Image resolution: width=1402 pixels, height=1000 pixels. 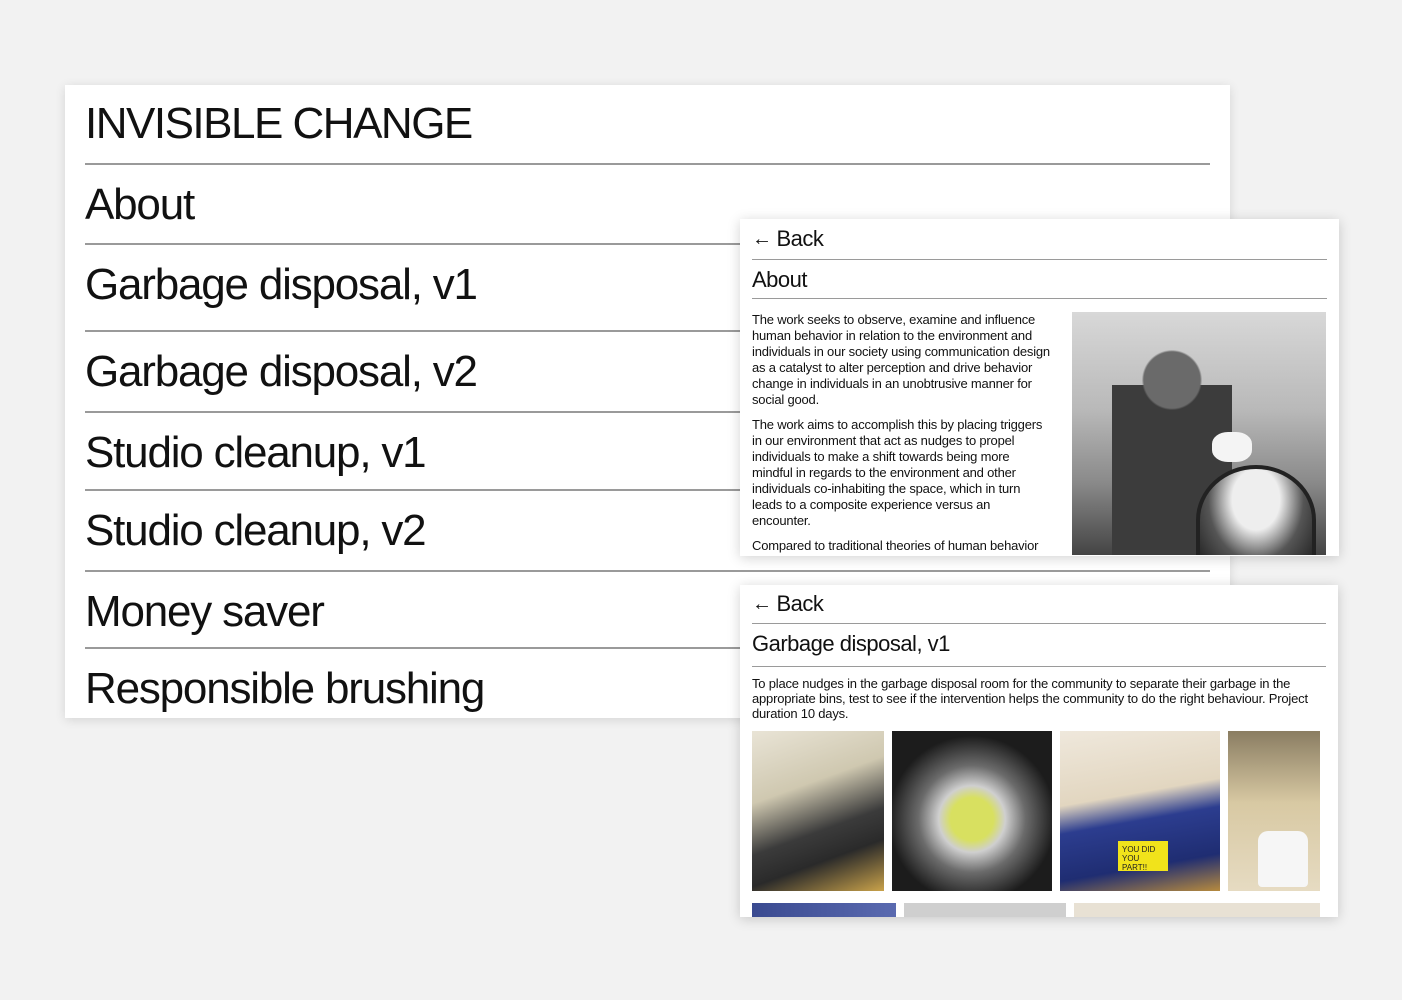 I want to click on glove, so click(x=1232, y=447).